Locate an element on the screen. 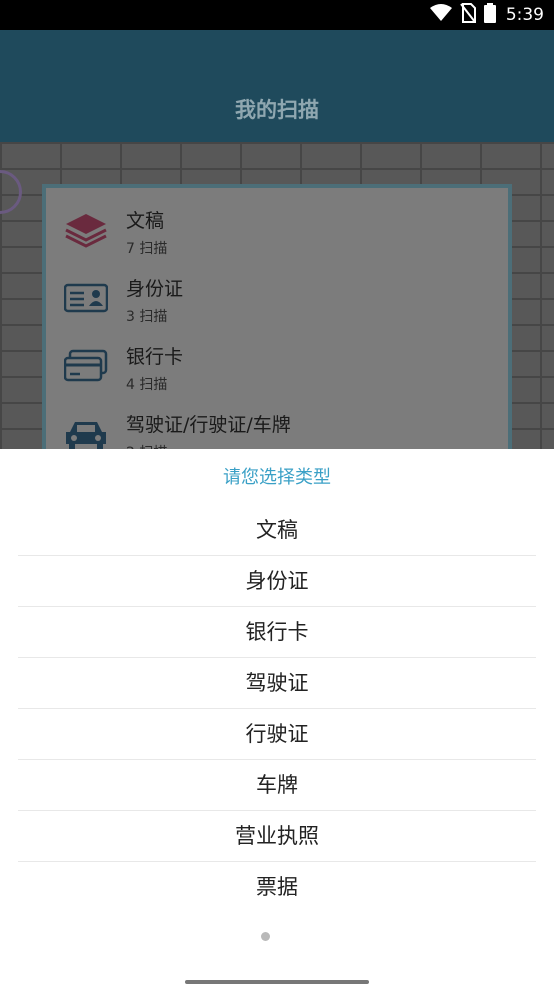 The image size is (554, 986). wifi-icon is located at coordinates (440, 15).